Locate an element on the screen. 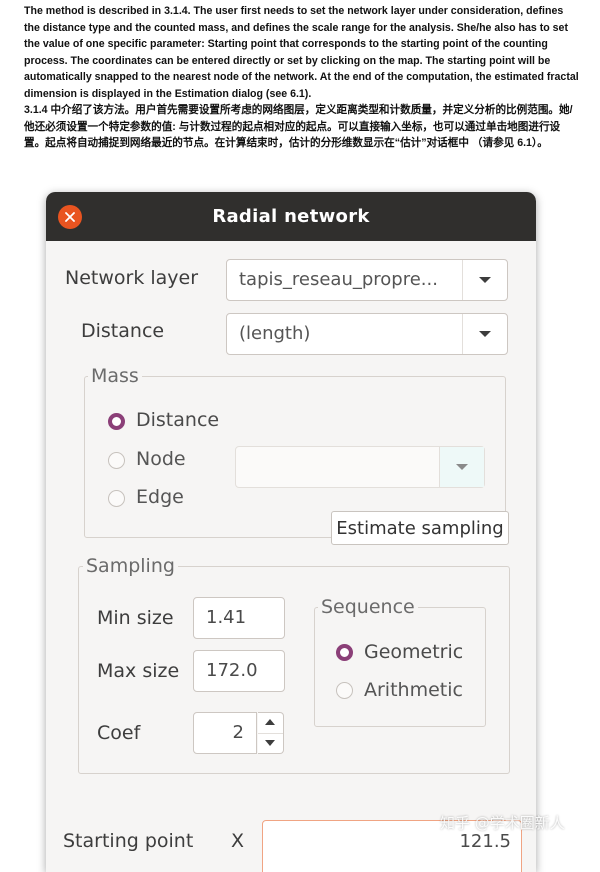  mass-attribute-dropdown-button is located at coordinates (461, 467).